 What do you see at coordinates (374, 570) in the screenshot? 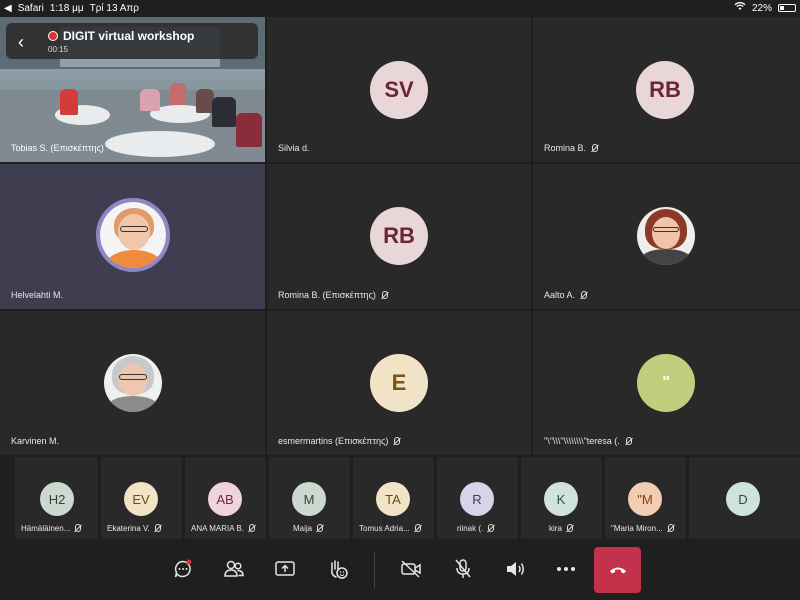
I see `toolbar-divider` at bounding box center [374, 570].